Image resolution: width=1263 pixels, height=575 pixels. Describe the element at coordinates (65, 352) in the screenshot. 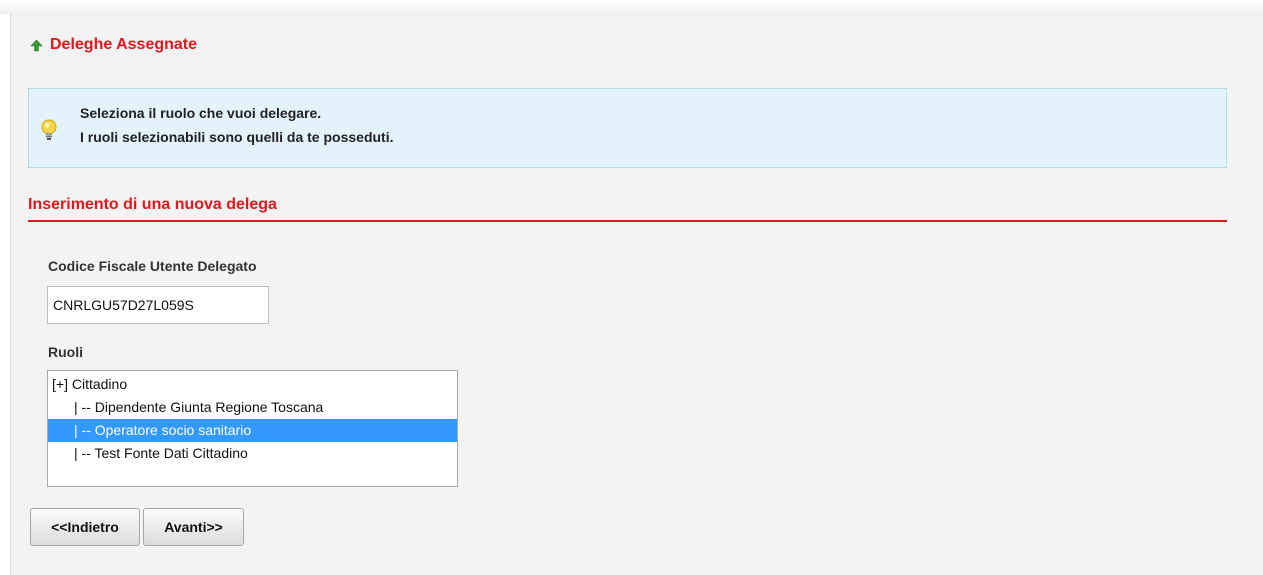

I see `roles-label: Ruoli` at that location.